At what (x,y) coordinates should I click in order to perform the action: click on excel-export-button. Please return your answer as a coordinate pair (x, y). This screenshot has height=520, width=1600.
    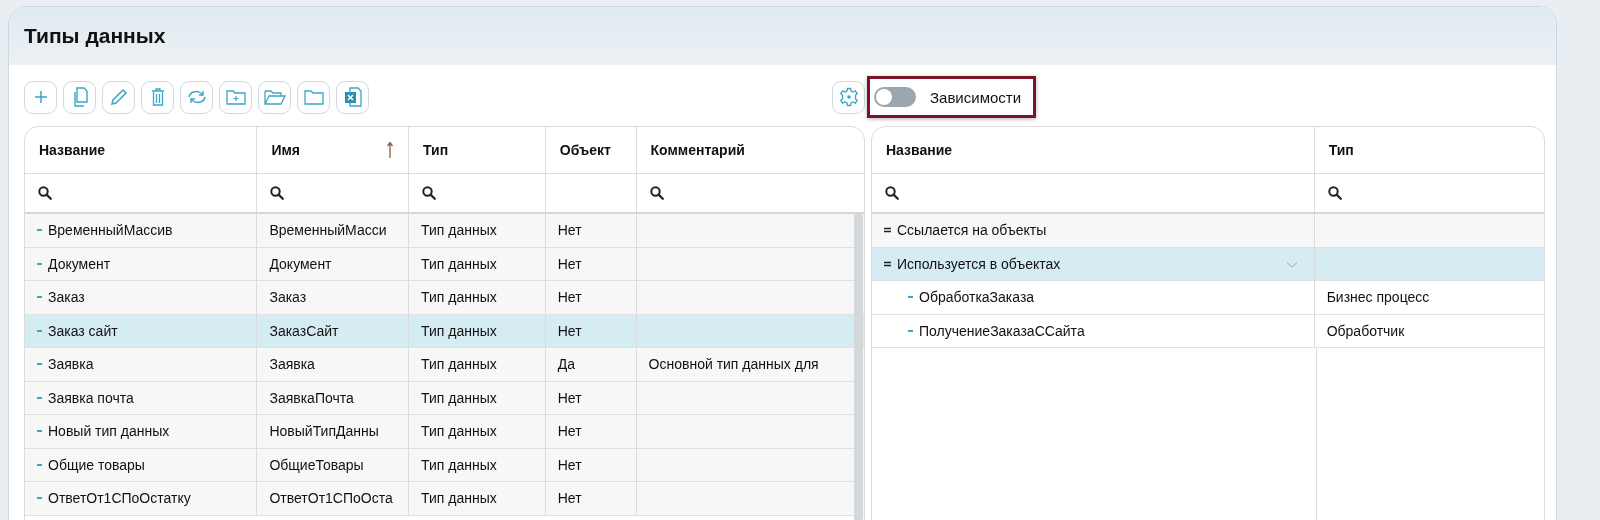
    Looking at the image, I should click on (352, 97).